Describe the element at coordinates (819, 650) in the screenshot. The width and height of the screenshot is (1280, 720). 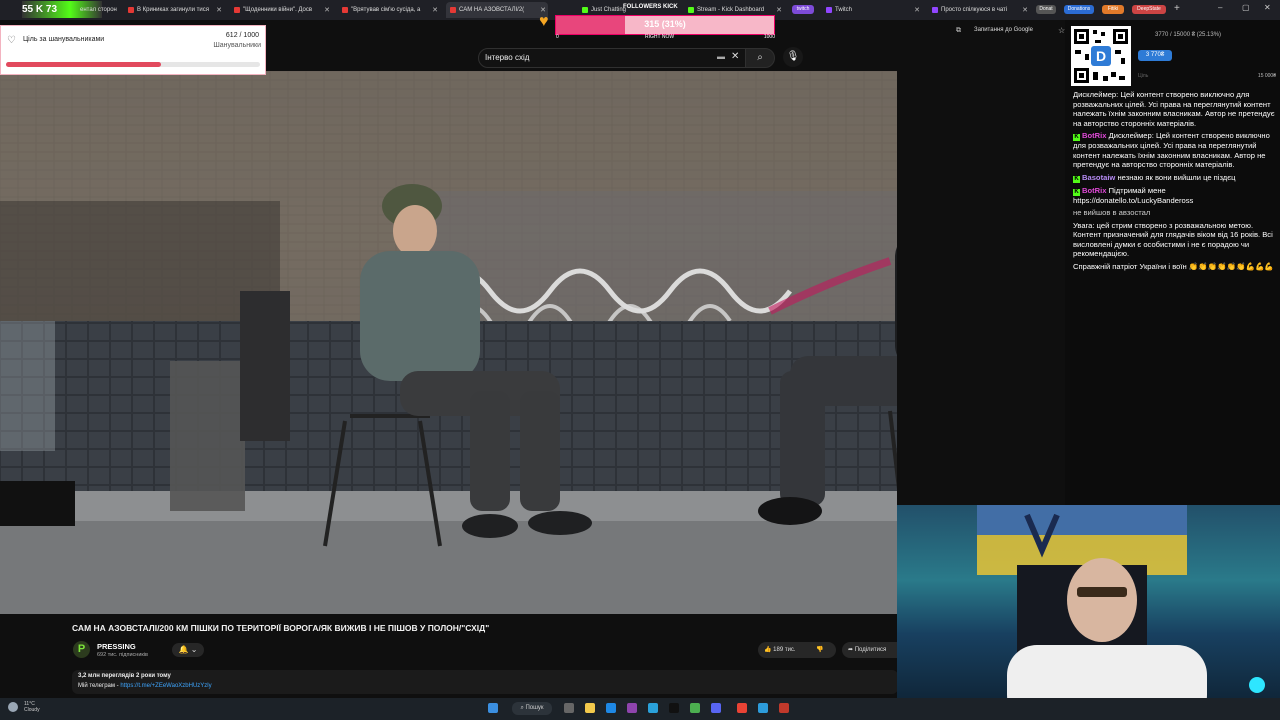
I see `thumbs-down-icon: 👎` at that location.